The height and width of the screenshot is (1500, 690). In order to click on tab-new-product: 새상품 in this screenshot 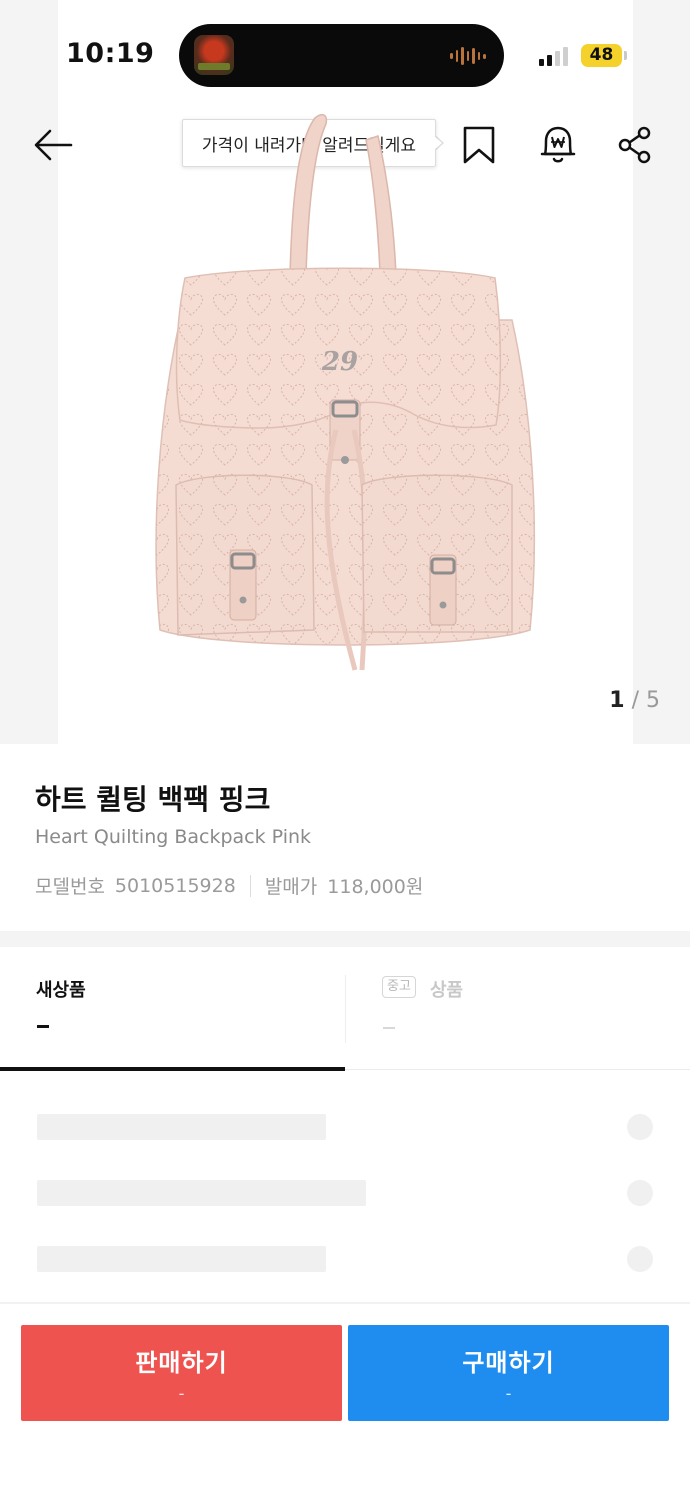, I will do `click(172, 1008)`.